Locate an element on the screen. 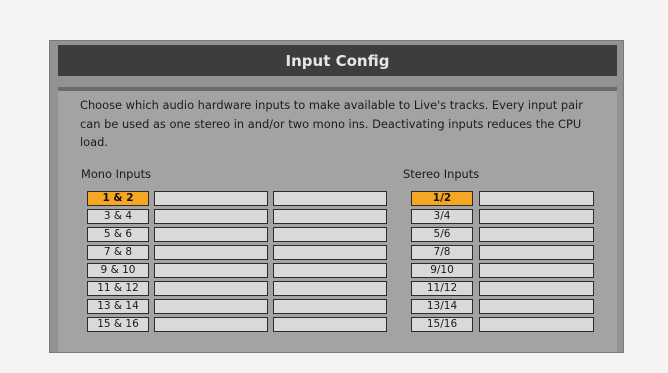 The height and width of the screenshot is (373, 668). input-row: 11 & 12 11/12 is located at coordinates (337, 289).